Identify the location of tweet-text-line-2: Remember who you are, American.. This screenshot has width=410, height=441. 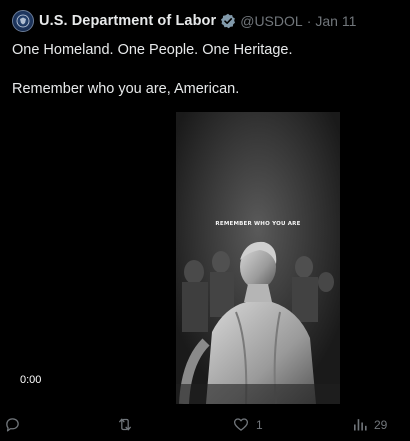
(126, 89).